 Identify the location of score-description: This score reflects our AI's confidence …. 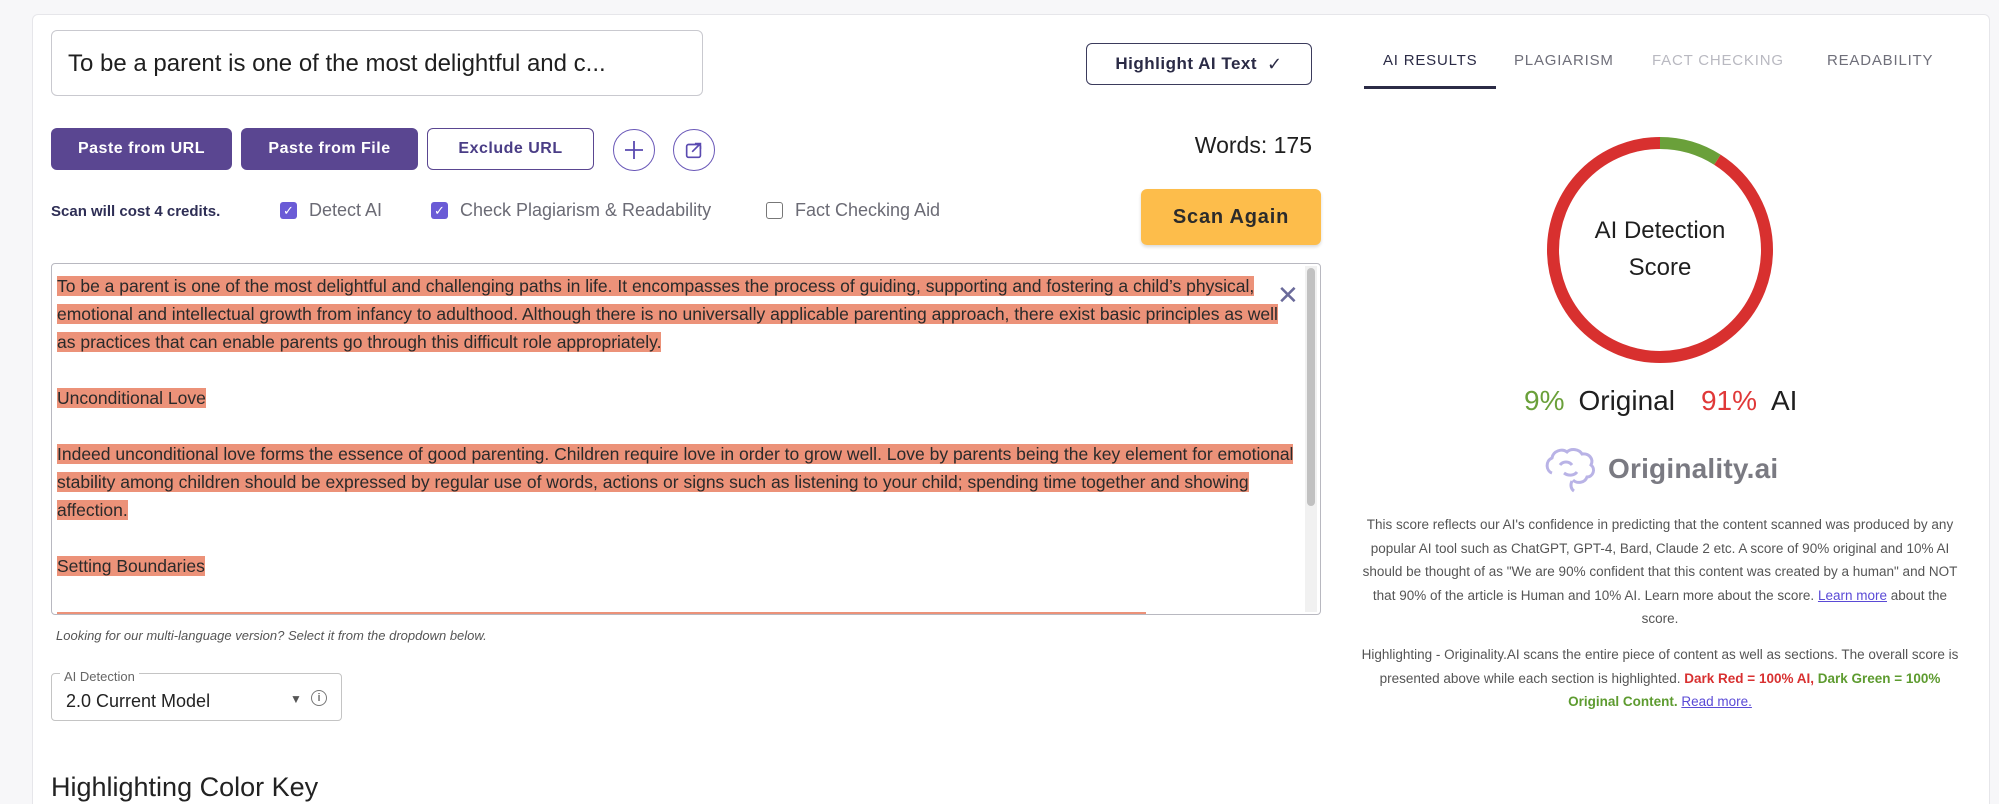
(1660, 572).